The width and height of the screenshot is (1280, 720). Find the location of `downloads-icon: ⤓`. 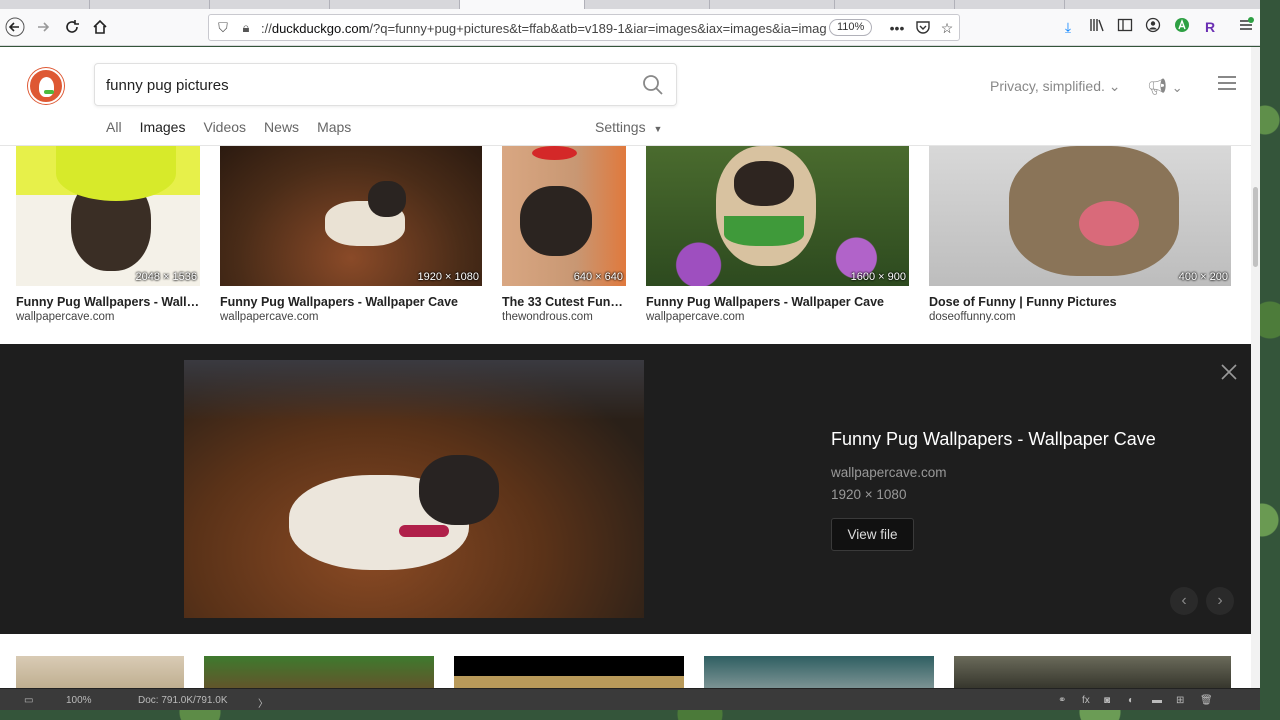

downloads-icon: ⤓ is located at coordinates (1068, 27).